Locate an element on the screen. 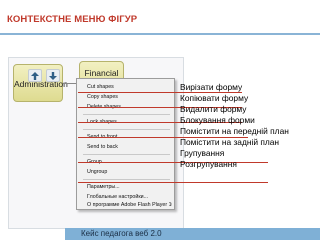  callout-send-to-front: Помістити на передній план is located at coordinates (234, 131).